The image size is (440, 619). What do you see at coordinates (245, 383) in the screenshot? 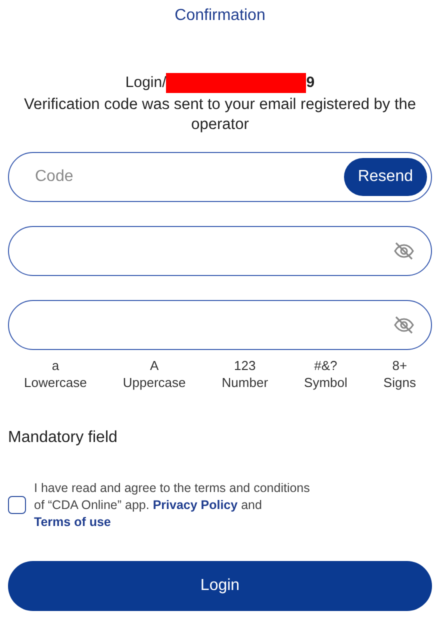
I see `hint-label: Number` at bounding box center [245, 383].